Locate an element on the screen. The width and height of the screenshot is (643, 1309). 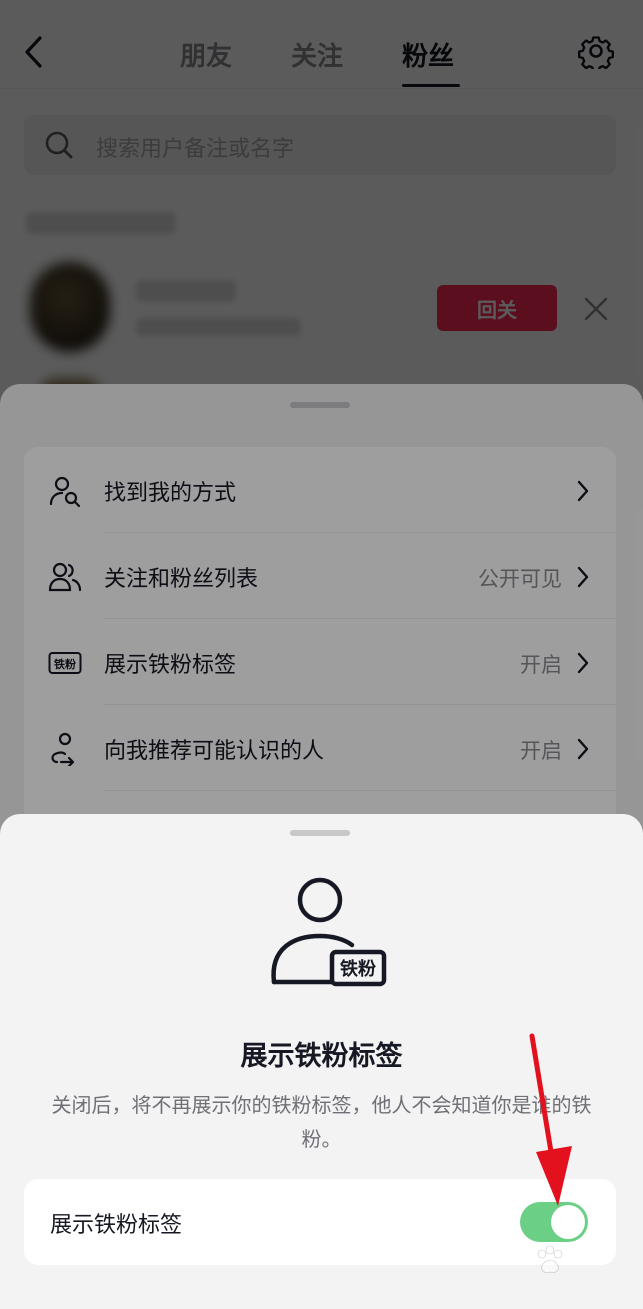
toggle-label: 展示铁粉标签 is located at coordinates (116, 1225).